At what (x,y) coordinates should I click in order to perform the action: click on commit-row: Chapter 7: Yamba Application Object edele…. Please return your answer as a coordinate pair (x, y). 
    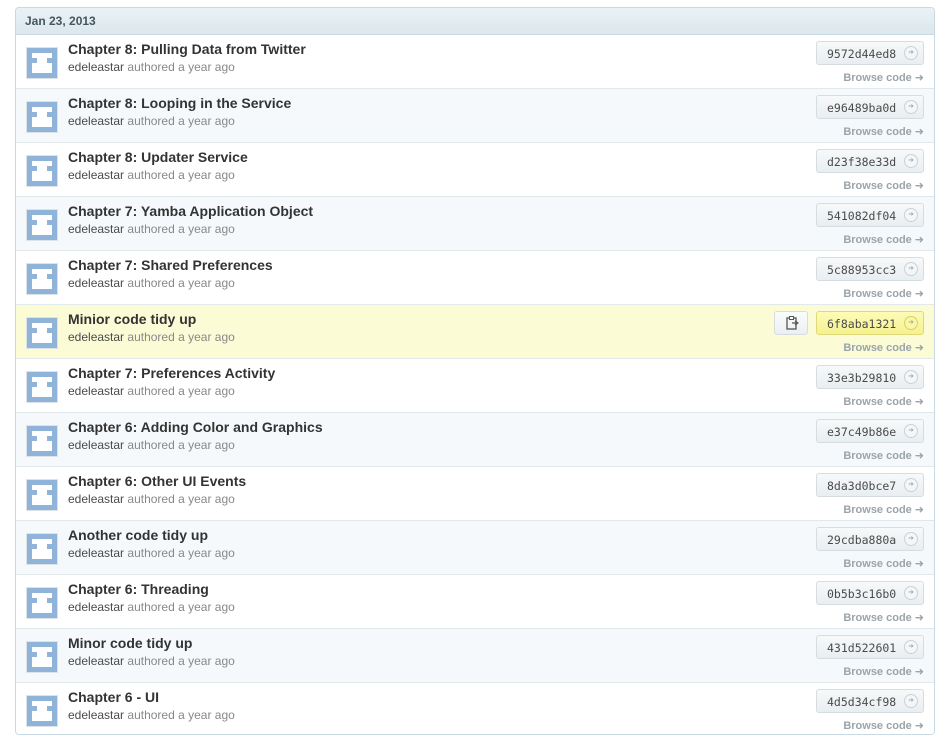
    Looking at the image, I should click on (475, 224).